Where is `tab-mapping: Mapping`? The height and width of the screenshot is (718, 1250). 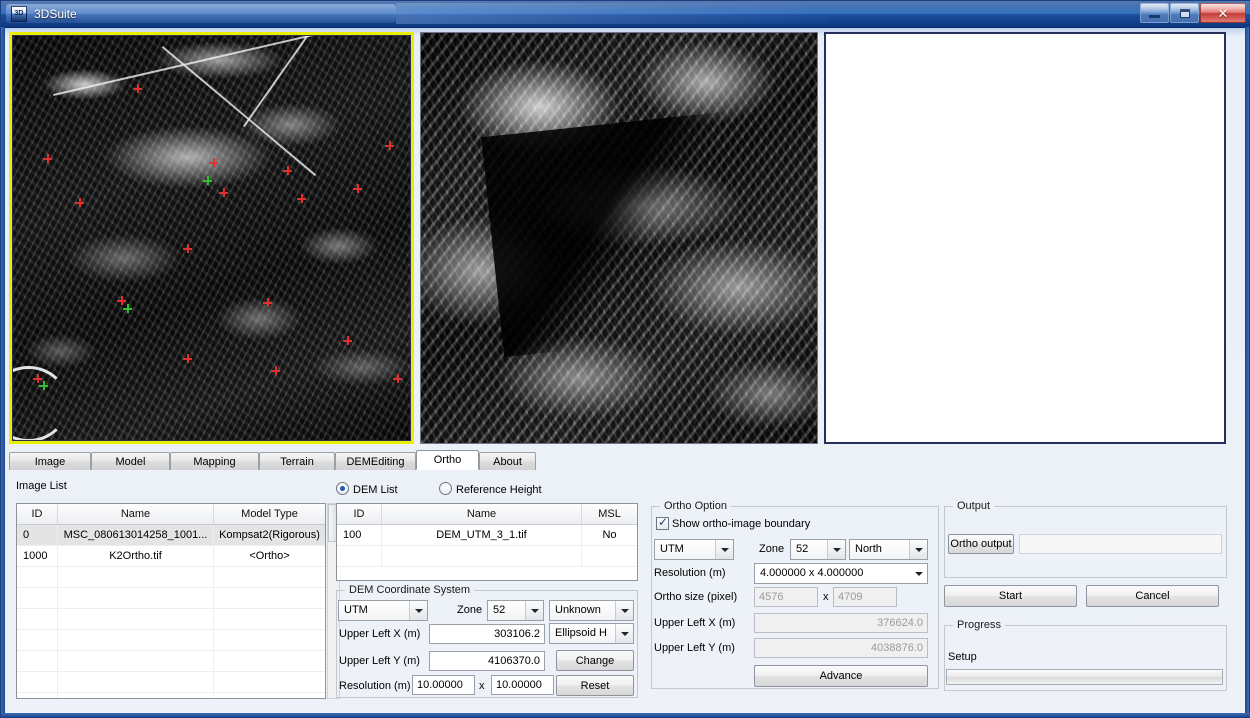 tab-mapping: Mapping is located at coordinates (214, 461).